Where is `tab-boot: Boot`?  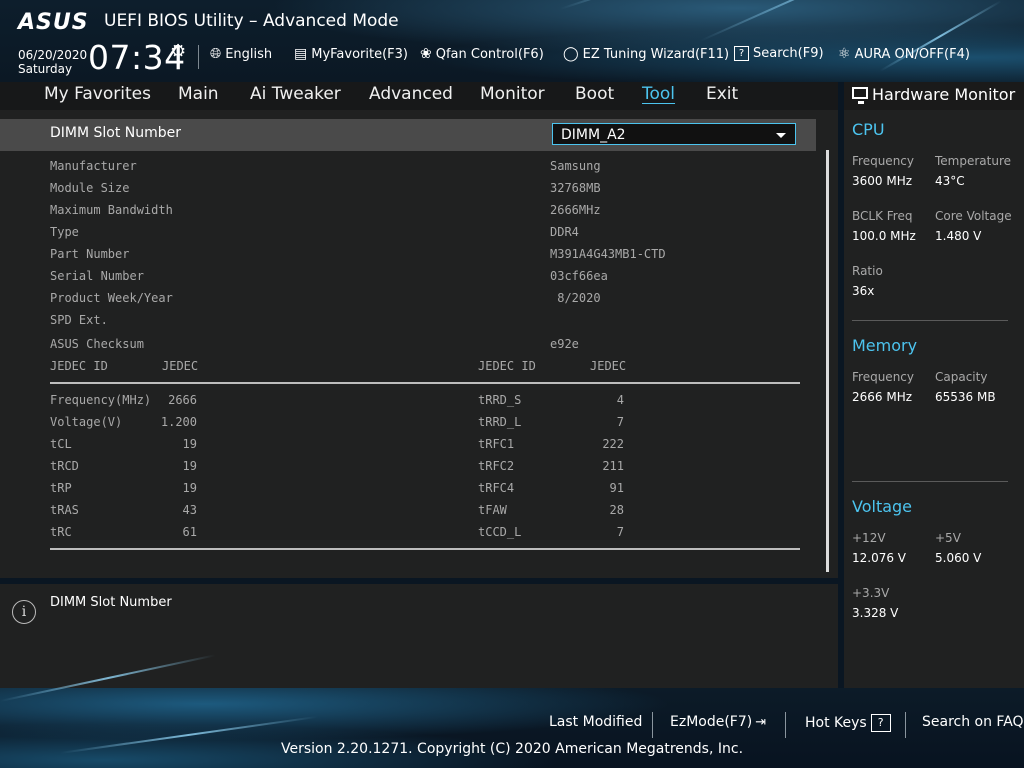
tab-boot: Boot is located at coordinates (594, 94).